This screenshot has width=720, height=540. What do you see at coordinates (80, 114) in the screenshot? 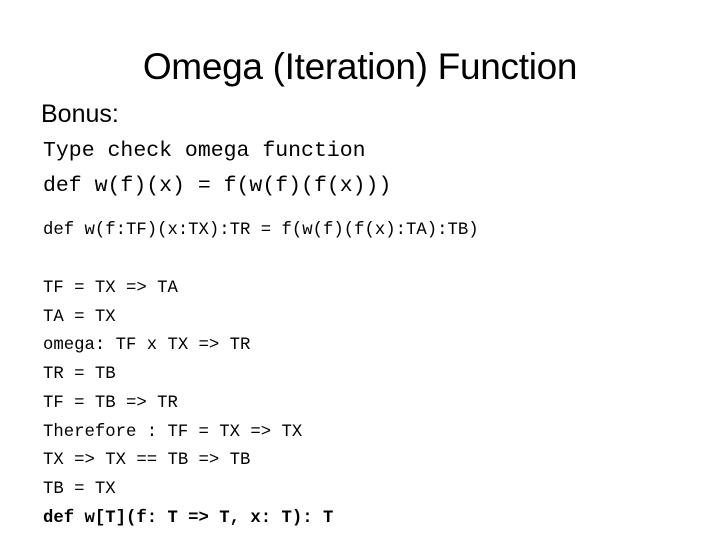
I see `bonus-heading: Bonus:` at bounding box center [80, 114].